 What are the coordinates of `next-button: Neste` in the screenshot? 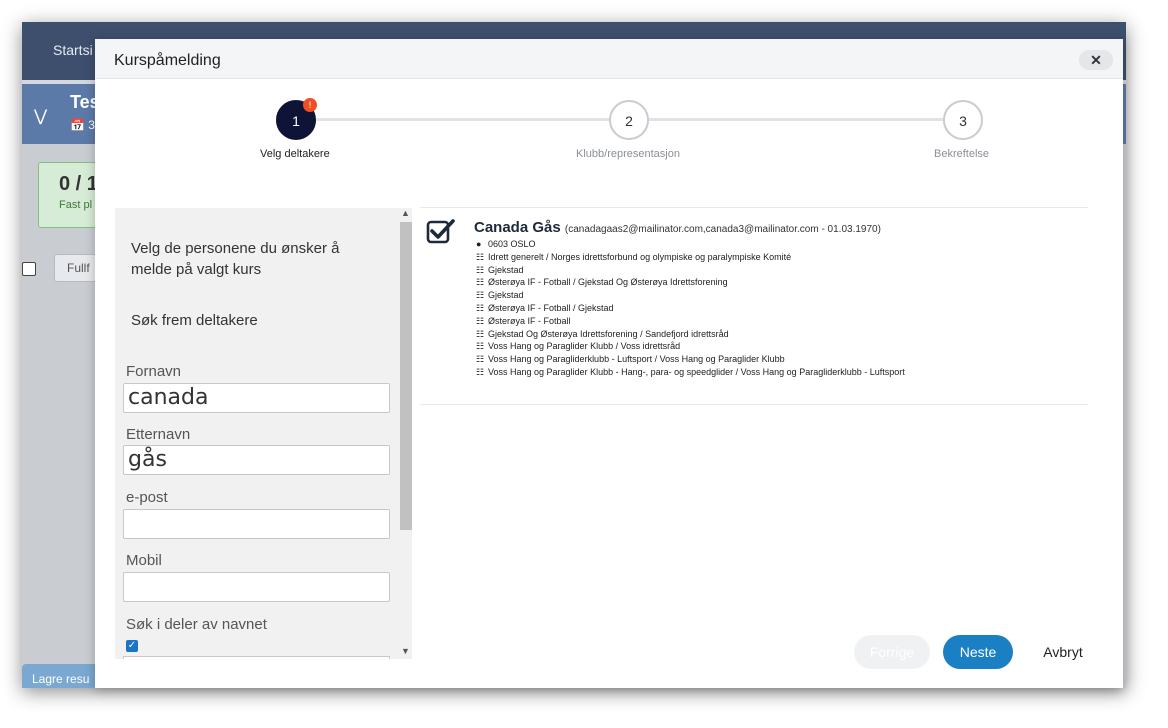 It's located at (978, 652).